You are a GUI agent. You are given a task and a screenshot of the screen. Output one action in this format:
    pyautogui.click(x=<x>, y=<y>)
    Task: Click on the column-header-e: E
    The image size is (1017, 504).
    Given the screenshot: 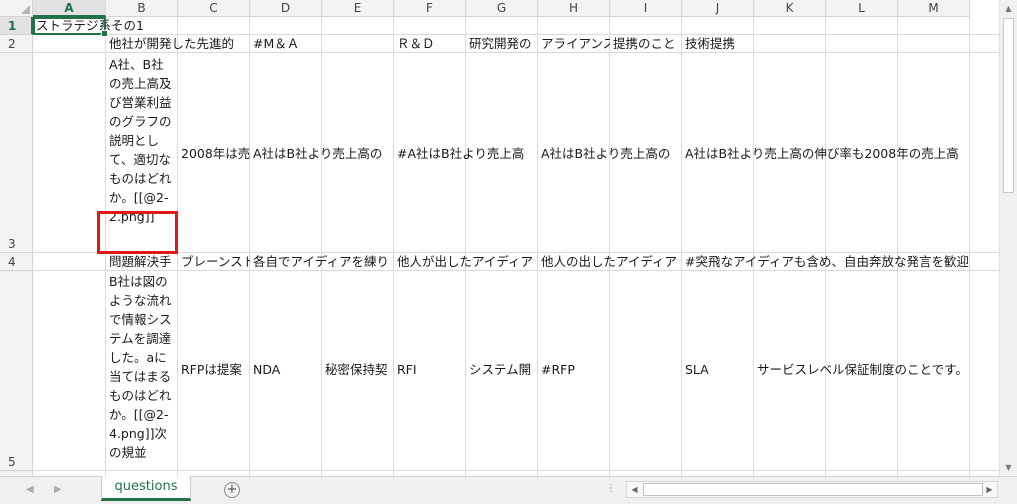 What is the action you would take?
    pyautogui.click(x=358, y=8)
    